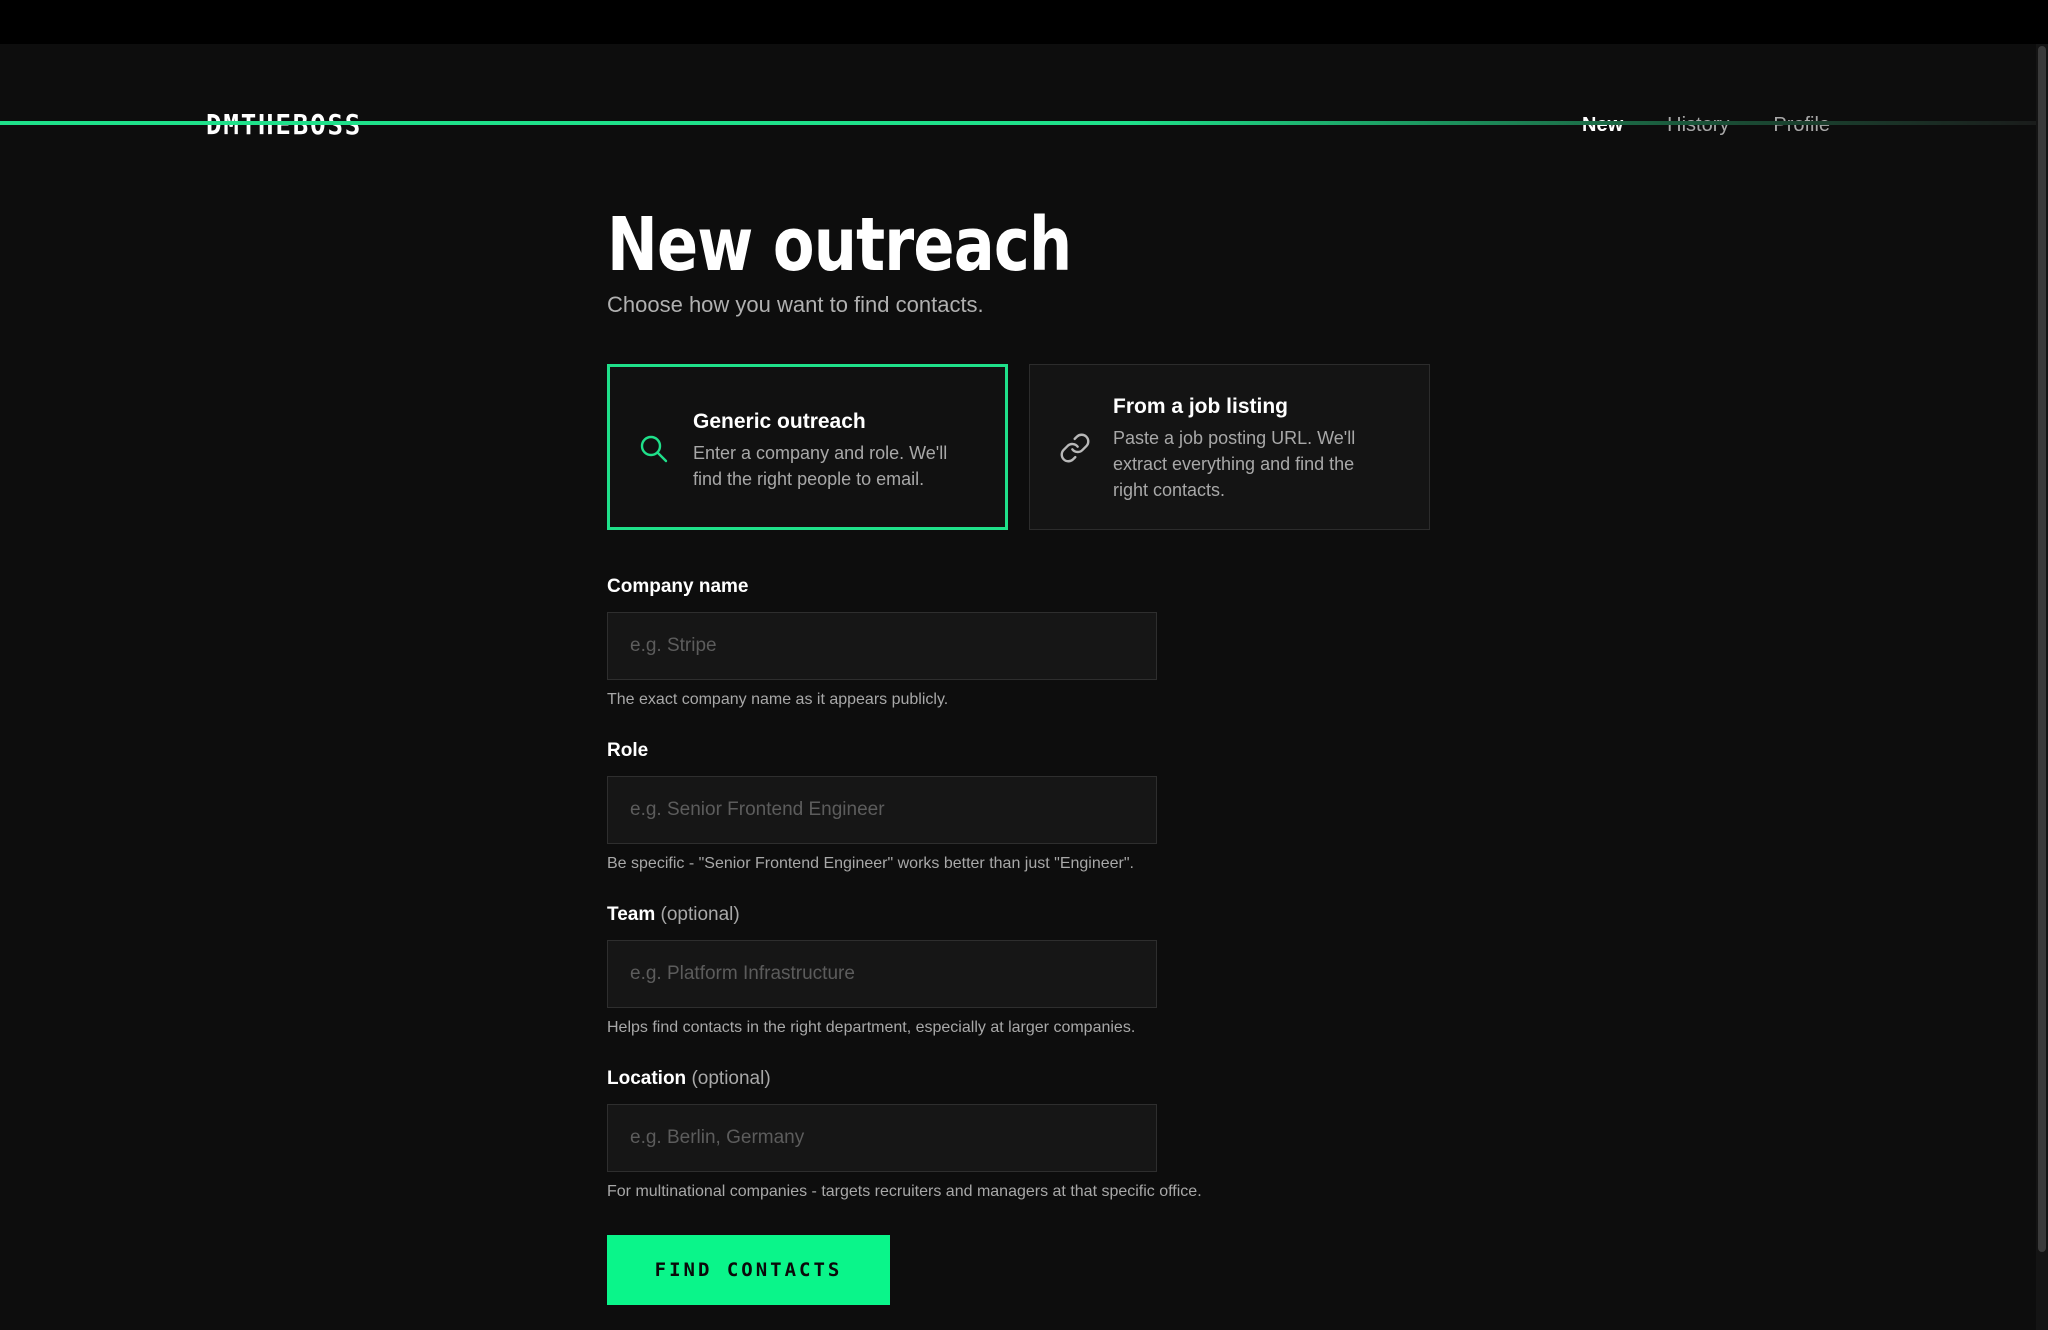 The width and height of the screenshot is (2048, 1330). Describe the element at coordinates (678, 586) in the screenshot. I see `company-name-label: Company name` at that location.